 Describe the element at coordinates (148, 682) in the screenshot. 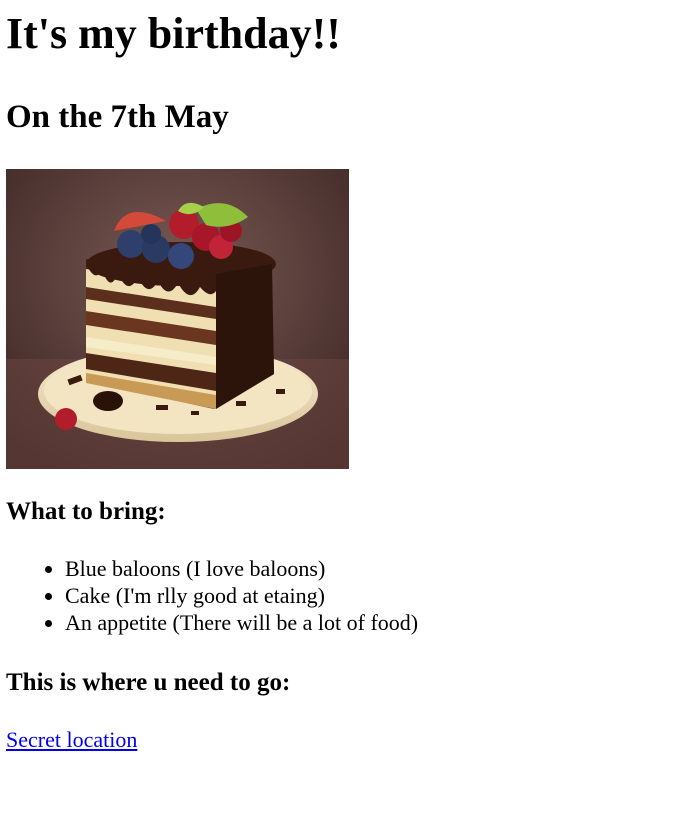

I see `location-heading: This is where u need to go:` at that location.